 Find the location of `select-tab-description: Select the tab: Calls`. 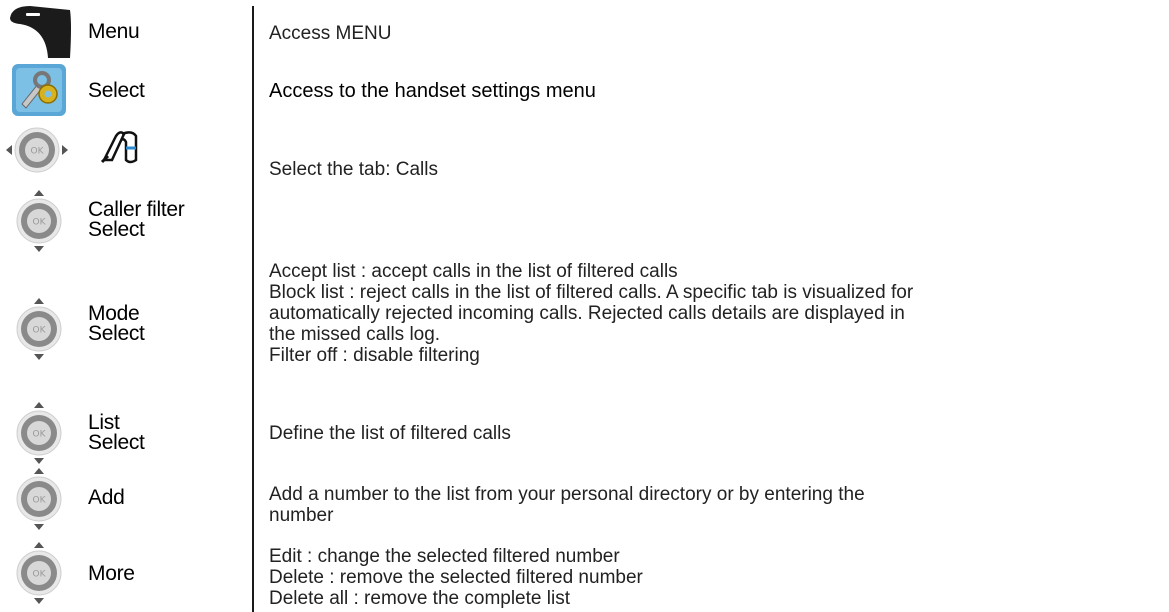

select-tab-description: Select the tab: Calls is located at coordinates (353, 169).